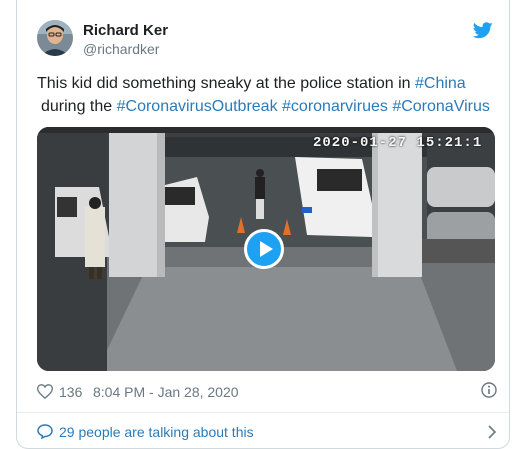 This screenshot has width=525, height=449. What do you see at coordinates (197, 106) in the screenshot?
I see `hashtag-coronavirusoutbreak: #CoronavirusOutbreak` at bounding box center [197, 106].